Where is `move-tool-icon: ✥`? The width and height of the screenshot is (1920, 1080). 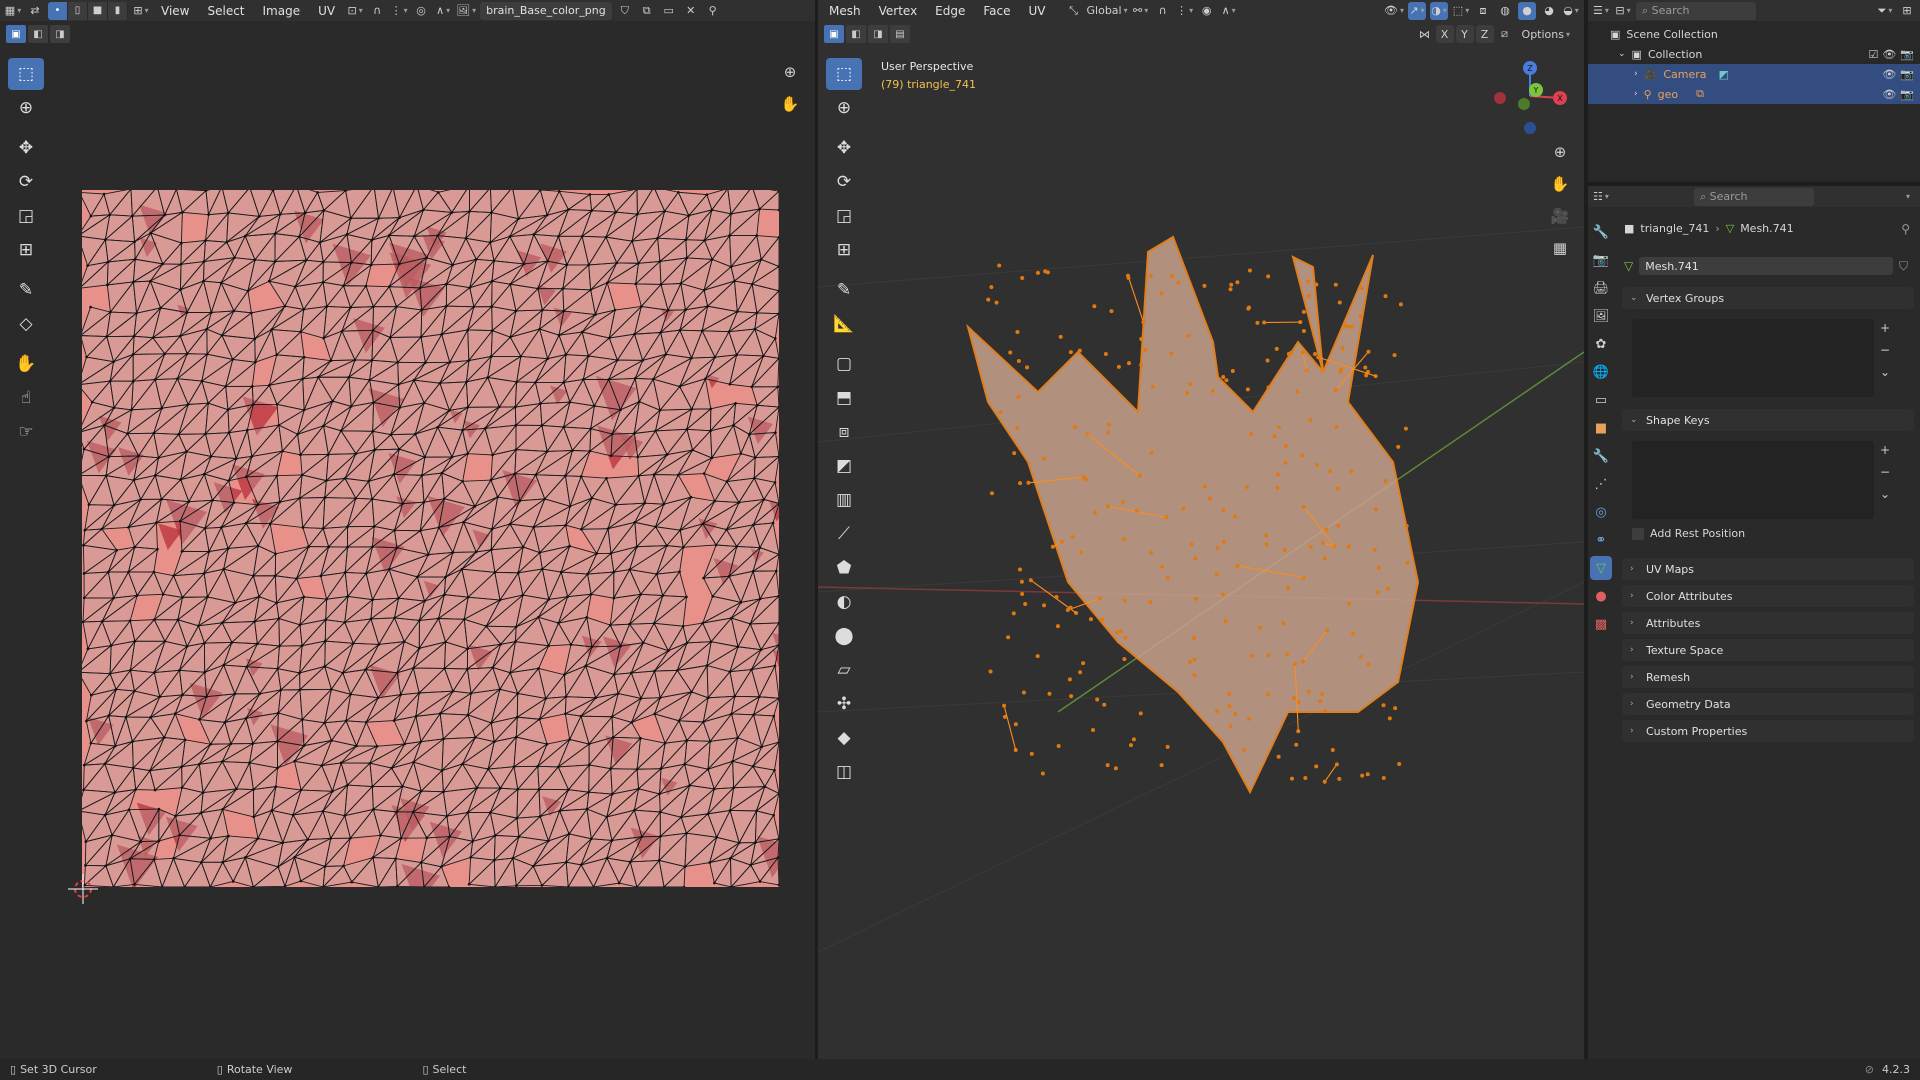
move-tool-icon: ✥ is located at coordinates (26, 148).